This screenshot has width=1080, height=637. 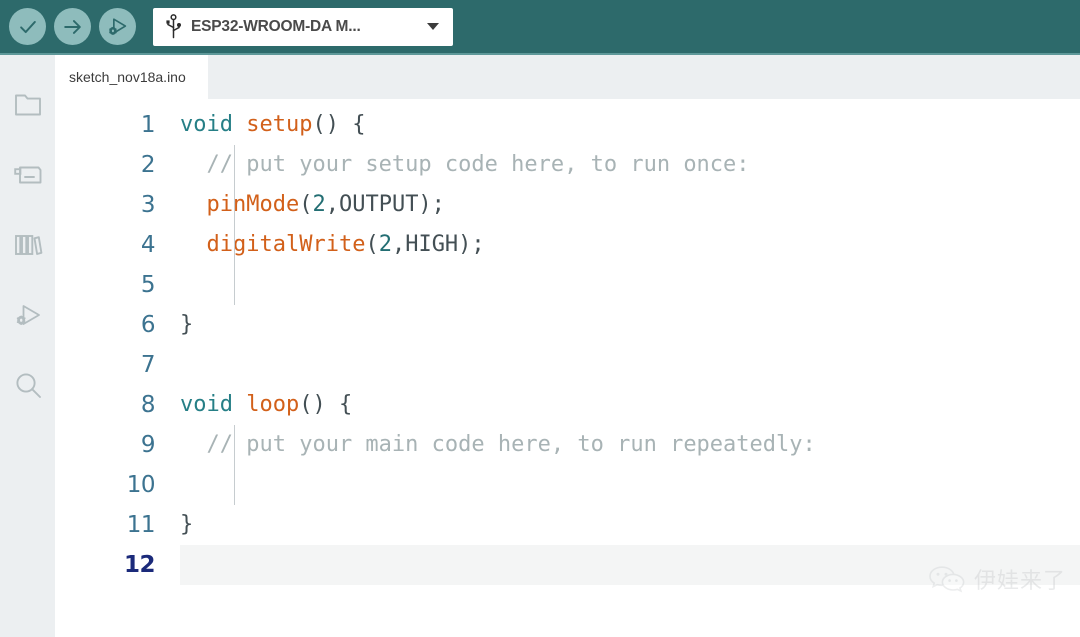 I want to click on token-fn: setup, so click(x=279, y=124).